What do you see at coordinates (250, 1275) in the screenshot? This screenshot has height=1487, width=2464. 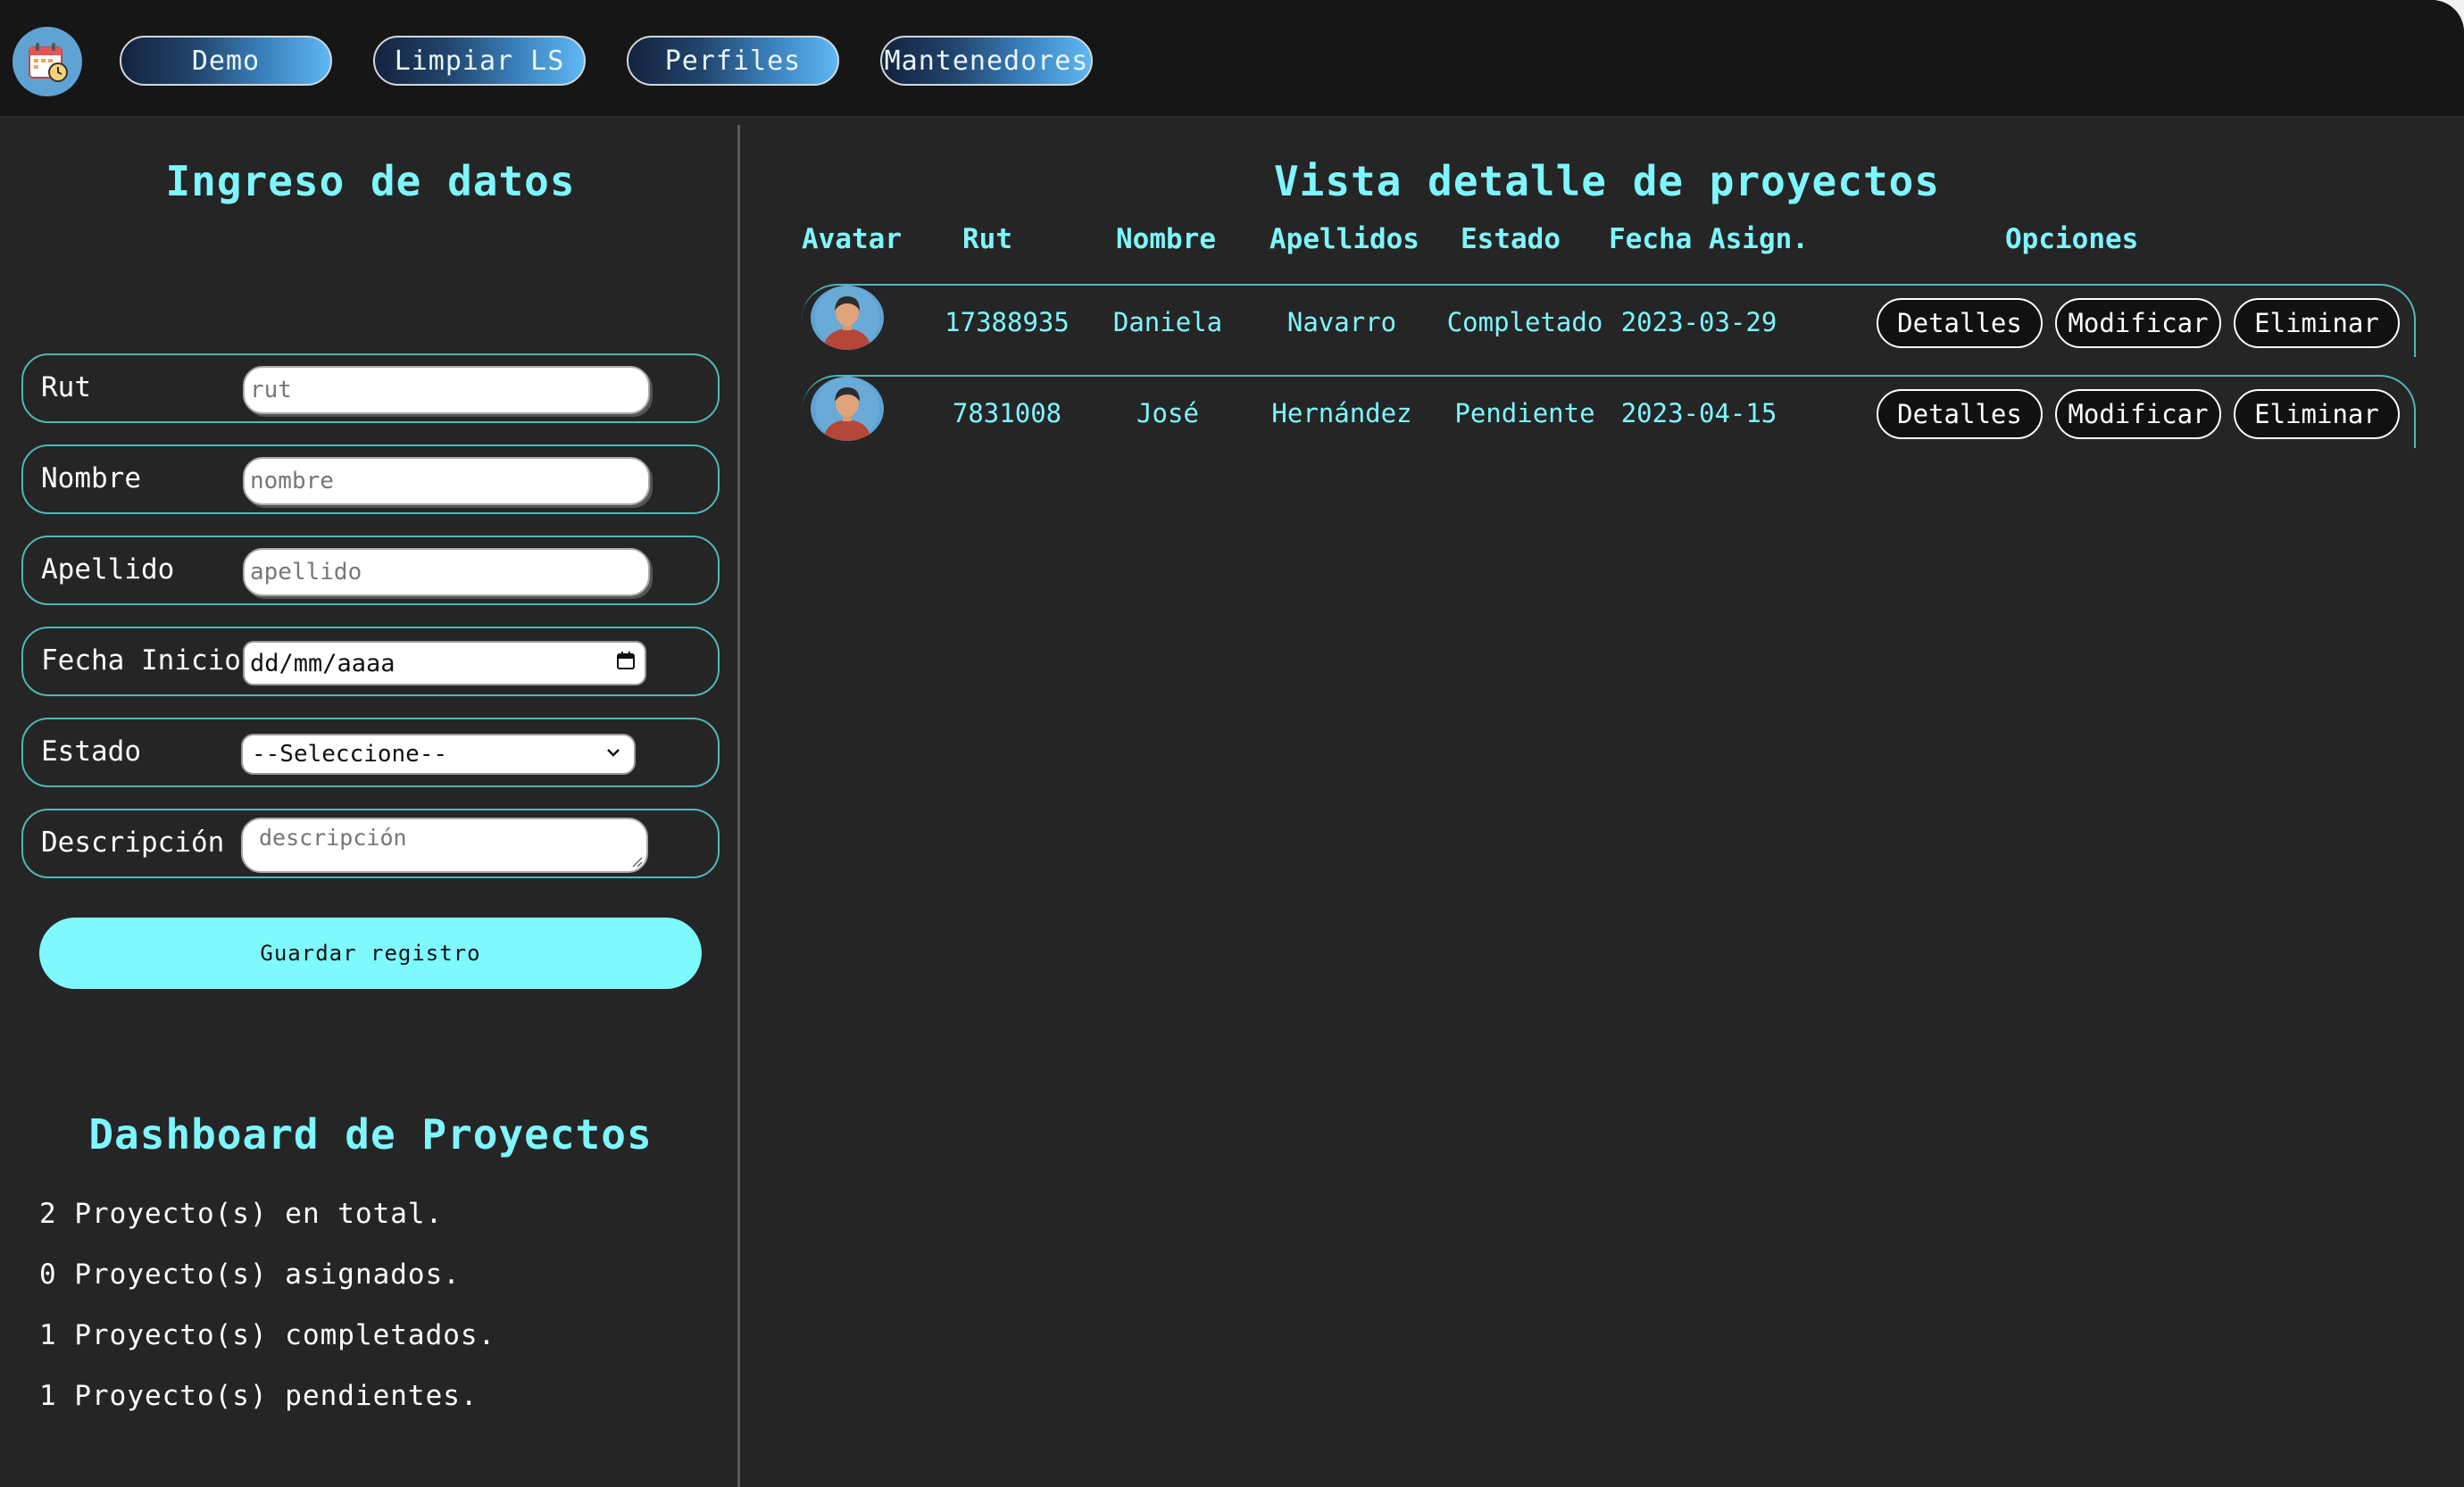 I see `stat-asignados: 0 Proyecto(s) asignados.` at bounding box center [250, 1275].